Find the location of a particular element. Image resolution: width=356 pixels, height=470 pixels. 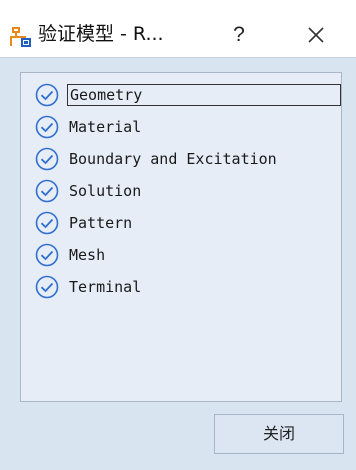

list-item-label: Material is located at coordinates (105, 127).